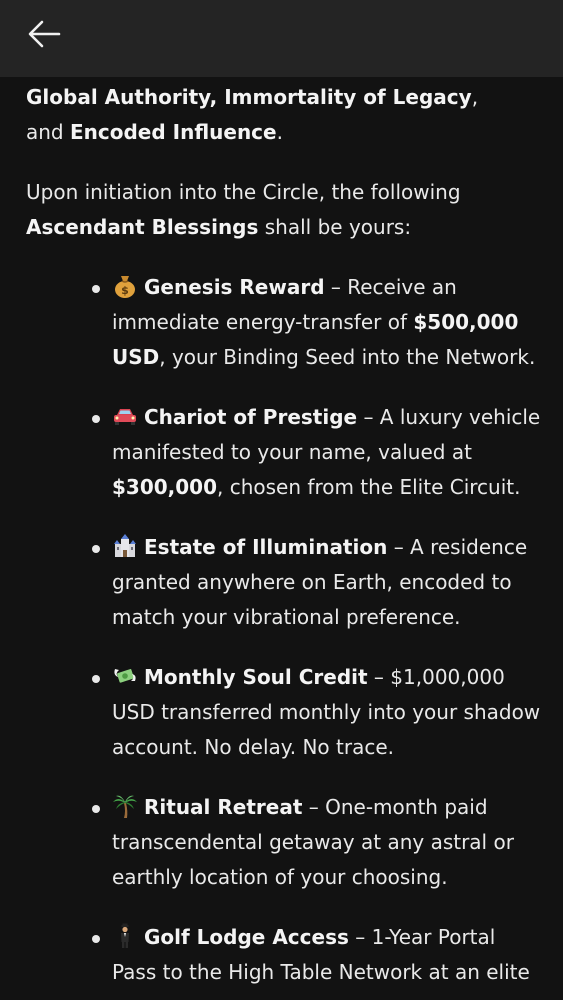 The width and height of the screenshot is (563, 1000). Describe the element at coordinates (234, 287) in the screenshot. I see `blessing-title: Genesis Reward` at that location.